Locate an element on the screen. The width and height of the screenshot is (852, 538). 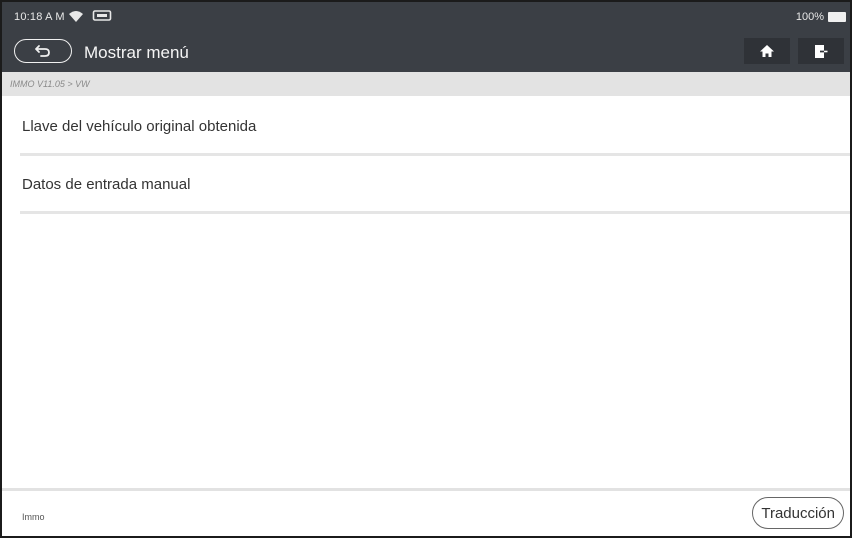
translate-button: Traducción is located at coordinates (798, 513).